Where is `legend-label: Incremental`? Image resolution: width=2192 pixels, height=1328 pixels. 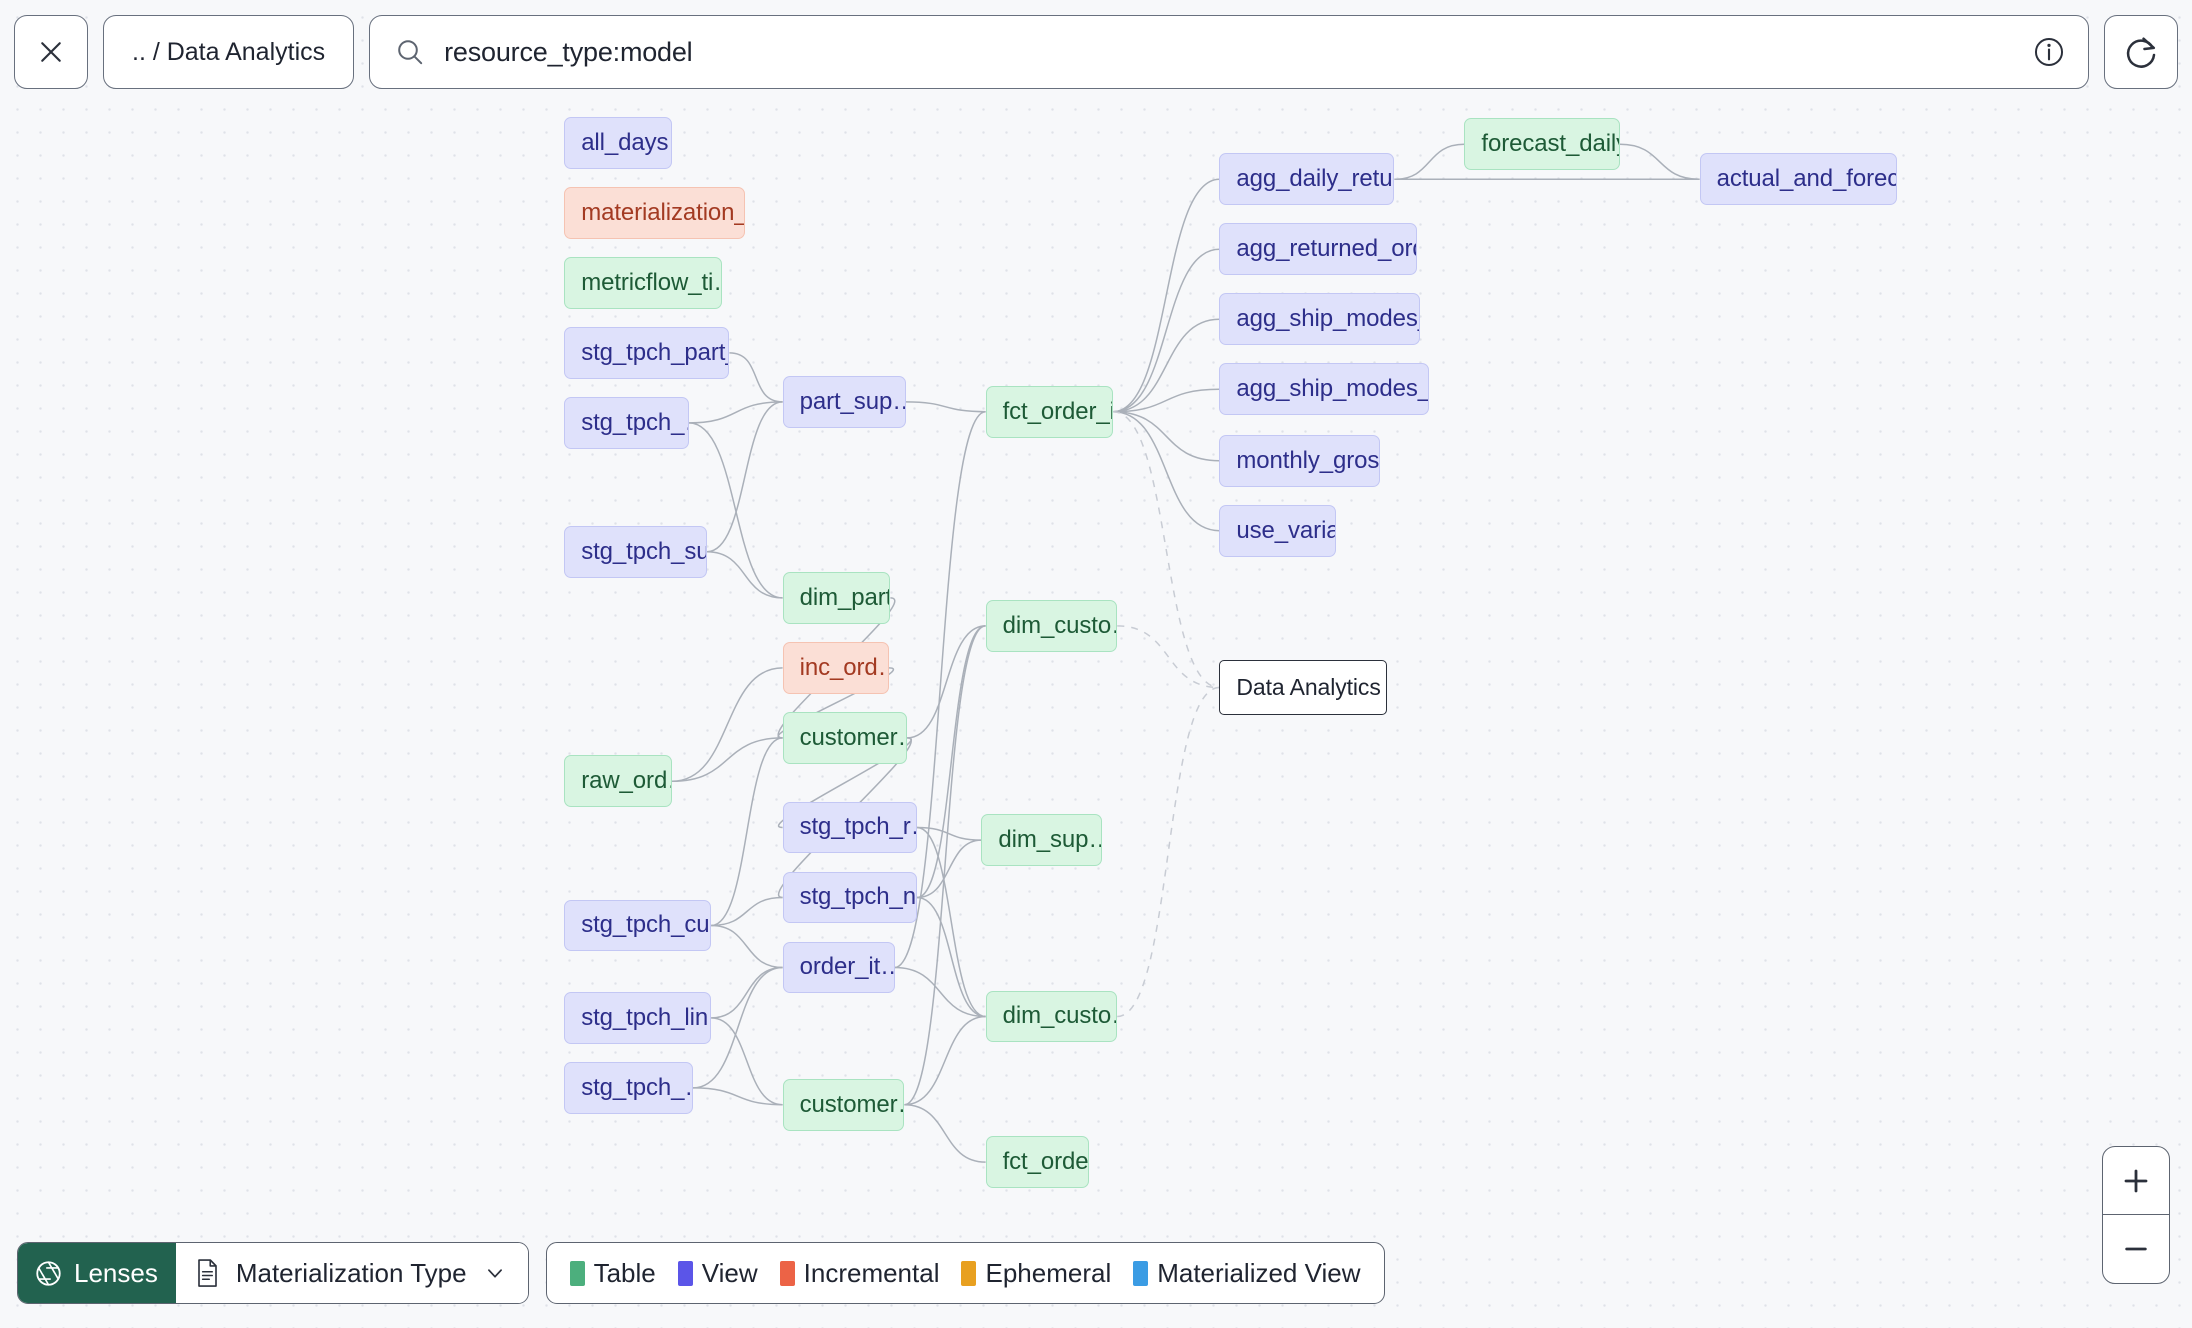
legend-label: Incremental is located at coordinates (871, 1272).